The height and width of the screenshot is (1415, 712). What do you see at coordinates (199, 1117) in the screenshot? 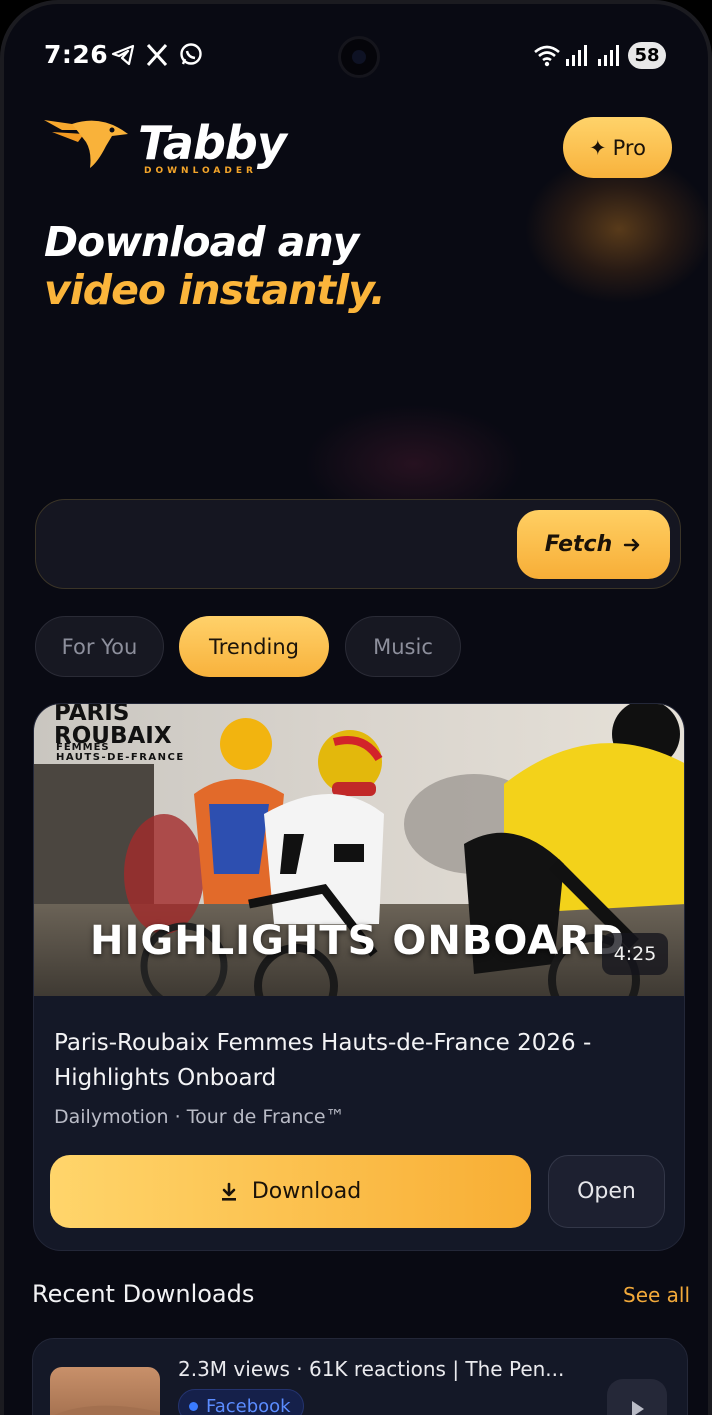
I see `video-meta: Dailymotion · Tour de France™` at bounding box center [199, 1117].